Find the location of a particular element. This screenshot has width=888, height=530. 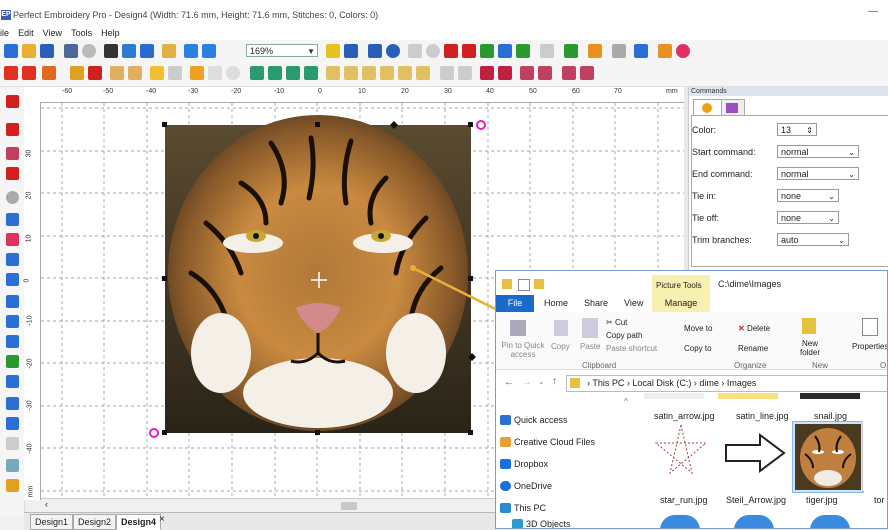

monogram-icon is located at coordinates (29, 73).